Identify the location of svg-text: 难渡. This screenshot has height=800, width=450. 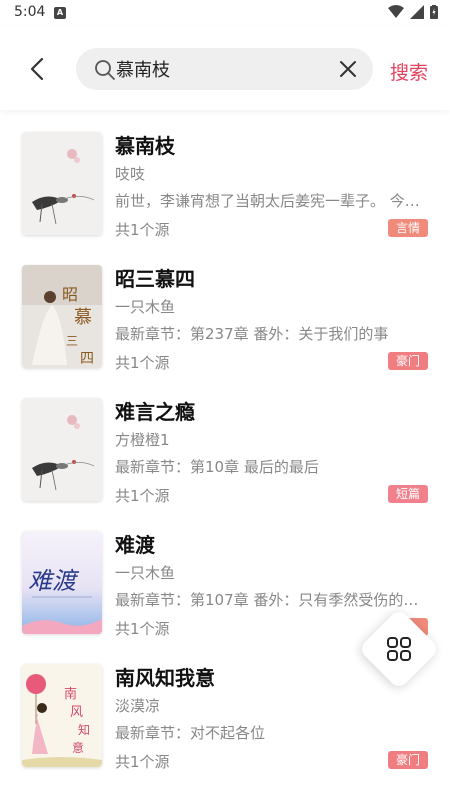
(54, 581).